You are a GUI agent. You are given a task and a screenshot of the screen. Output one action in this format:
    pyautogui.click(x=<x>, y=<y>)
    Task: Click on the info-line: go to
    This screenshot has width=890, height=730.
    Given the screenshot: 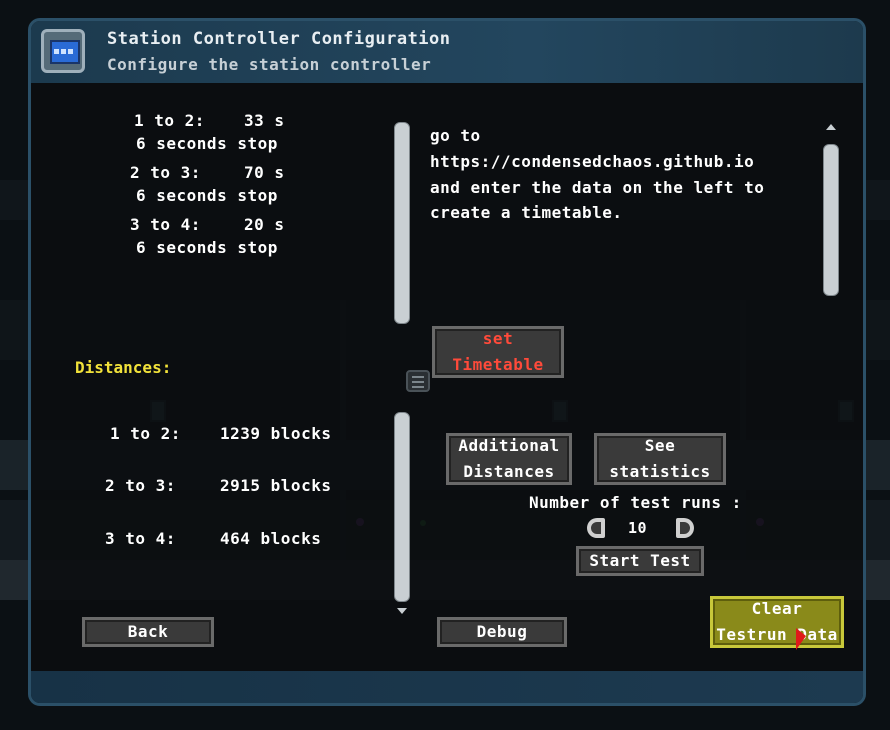 What is the action you would take?
    pyautogui.click(x=455, y=135)
    